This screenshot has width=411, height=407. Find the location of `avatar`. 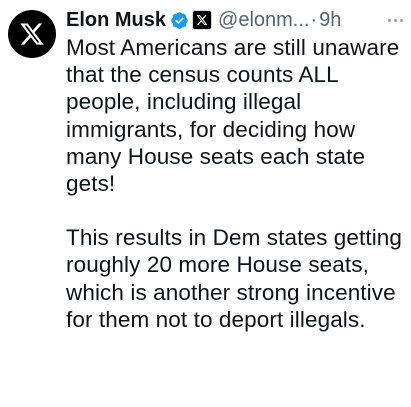

avatar is located at coordinates (32, 34).